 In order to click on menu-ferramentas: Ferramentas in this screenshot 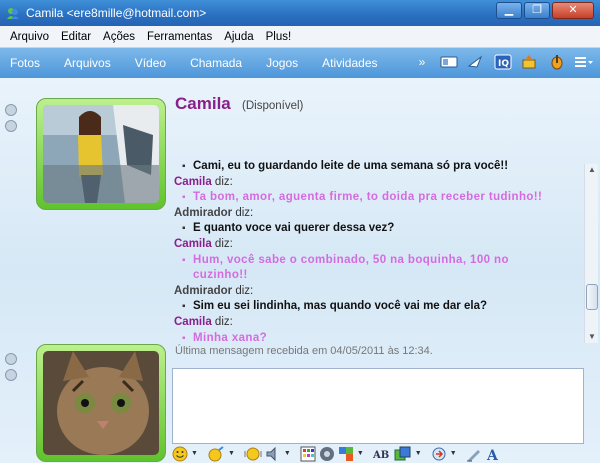, I will do `click(179, 37)`.